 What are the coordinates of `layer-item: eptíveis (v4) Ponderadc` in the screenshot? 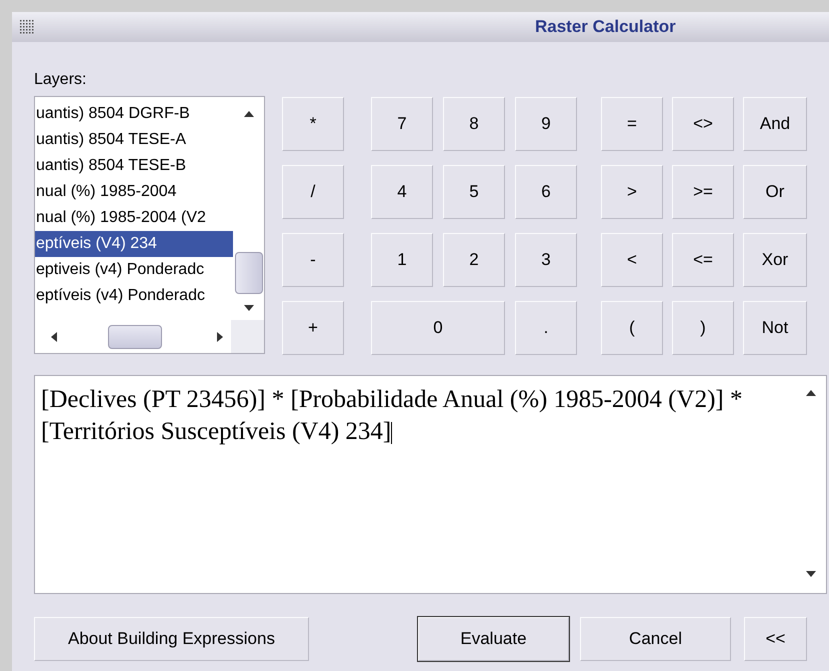 It's located at (134, 296).